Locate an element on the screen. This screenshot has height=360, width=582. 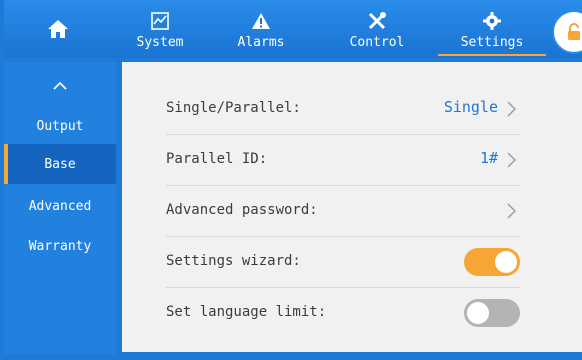
sidebar-scroll-up is located at coordinates (60, 86).